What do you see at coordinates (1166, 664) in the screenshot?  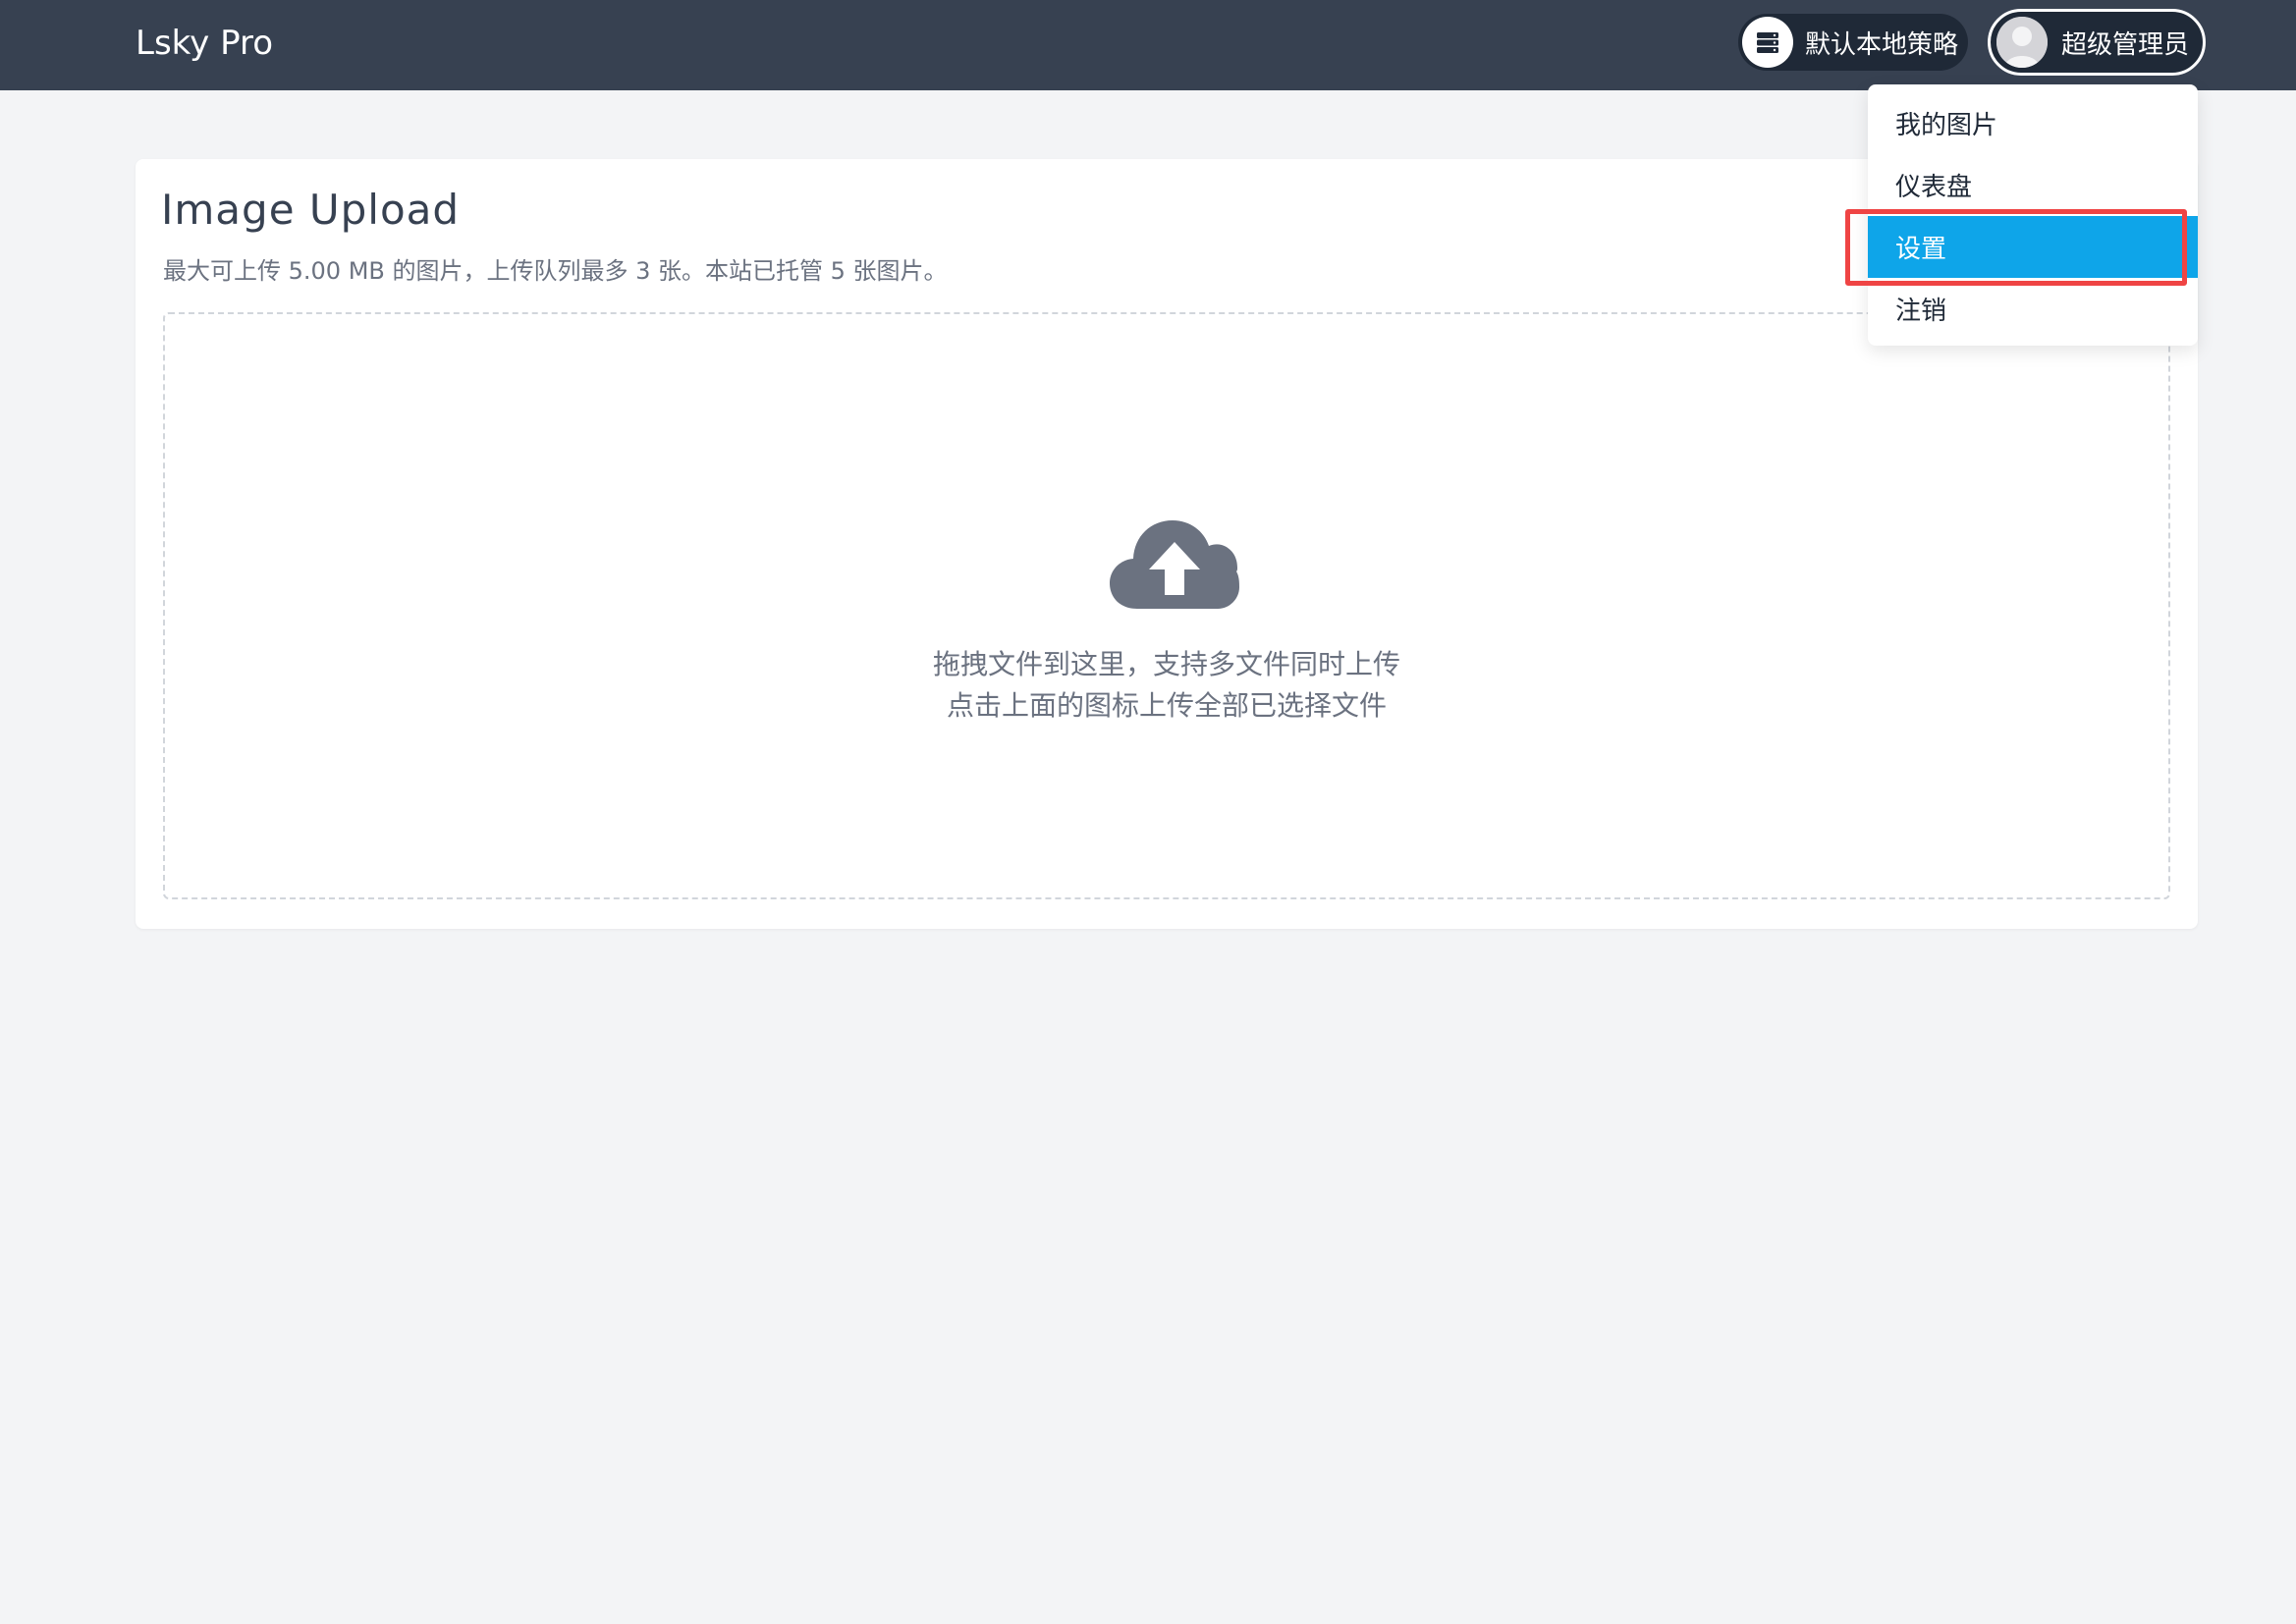 I see `dropzone-hint-drag: 拖拽文件到这里，支持多文件同时上传` at bounding box center [1166, 664].